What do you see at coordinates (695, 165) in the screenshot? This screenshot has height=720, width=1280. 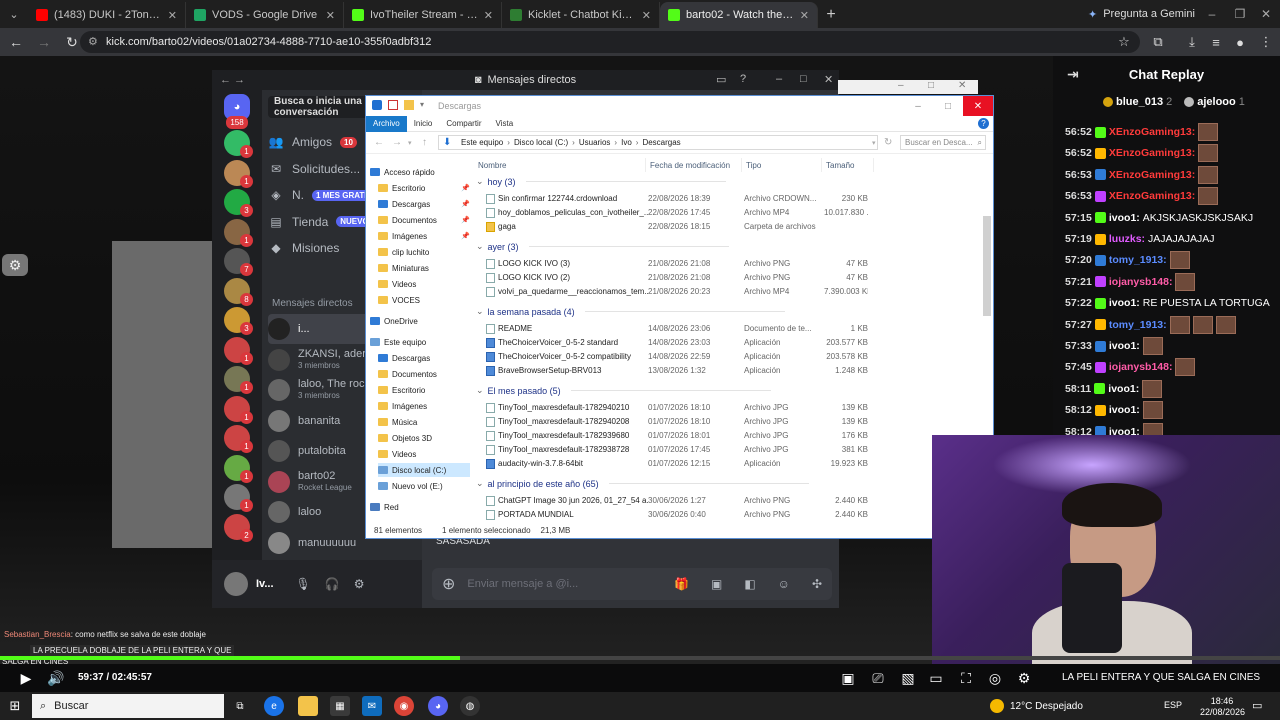 I see `column-header: Fecha de modificación` at bounding box center [695, 165].